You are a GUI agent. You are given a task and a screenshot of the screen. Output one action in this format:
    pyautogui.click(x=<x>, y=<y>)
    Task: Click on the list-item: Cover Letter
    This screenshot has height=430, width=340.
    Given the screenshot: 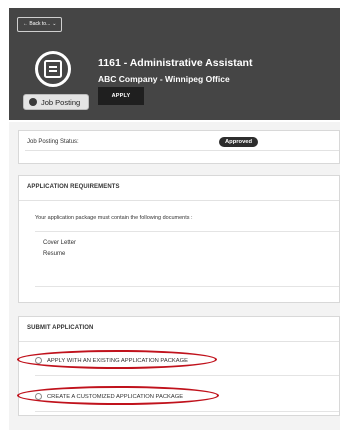 What is the action you would take?
    pyautogui.click(x=60, y=243)
    